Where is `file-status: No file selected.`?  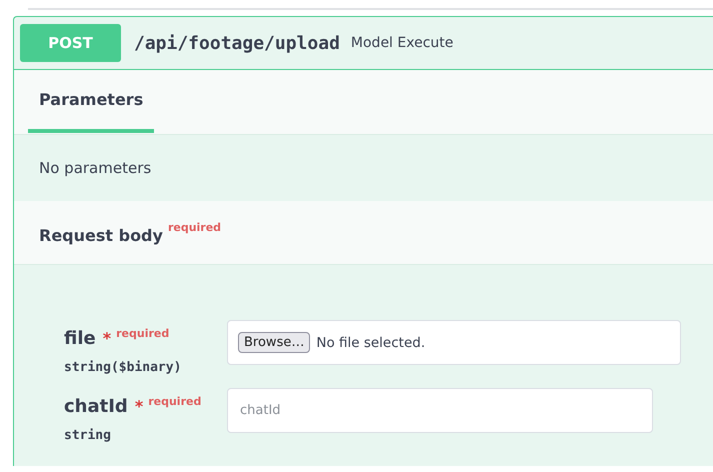 file-status: No file selected. is located at coordinates (371, 342).